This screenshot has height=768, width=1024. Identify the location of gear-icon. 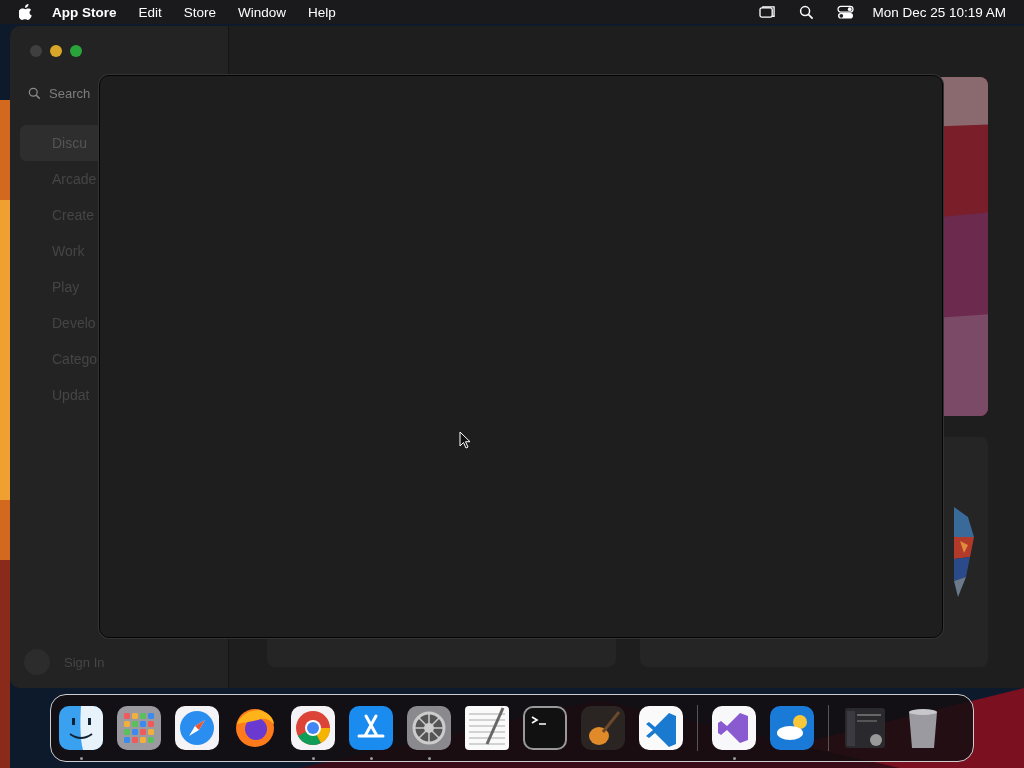
(429, 728).